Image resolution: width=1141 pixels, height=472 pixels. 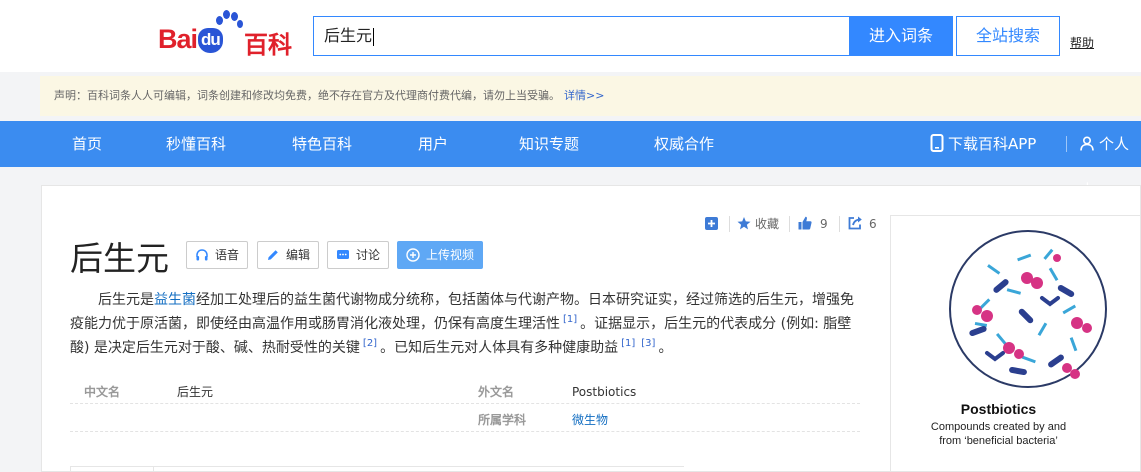 What do you see at coordinates (1110, 160) in the screenshot?
I see `personal-center-link: 个人中` at bounding box center [1110, 160].